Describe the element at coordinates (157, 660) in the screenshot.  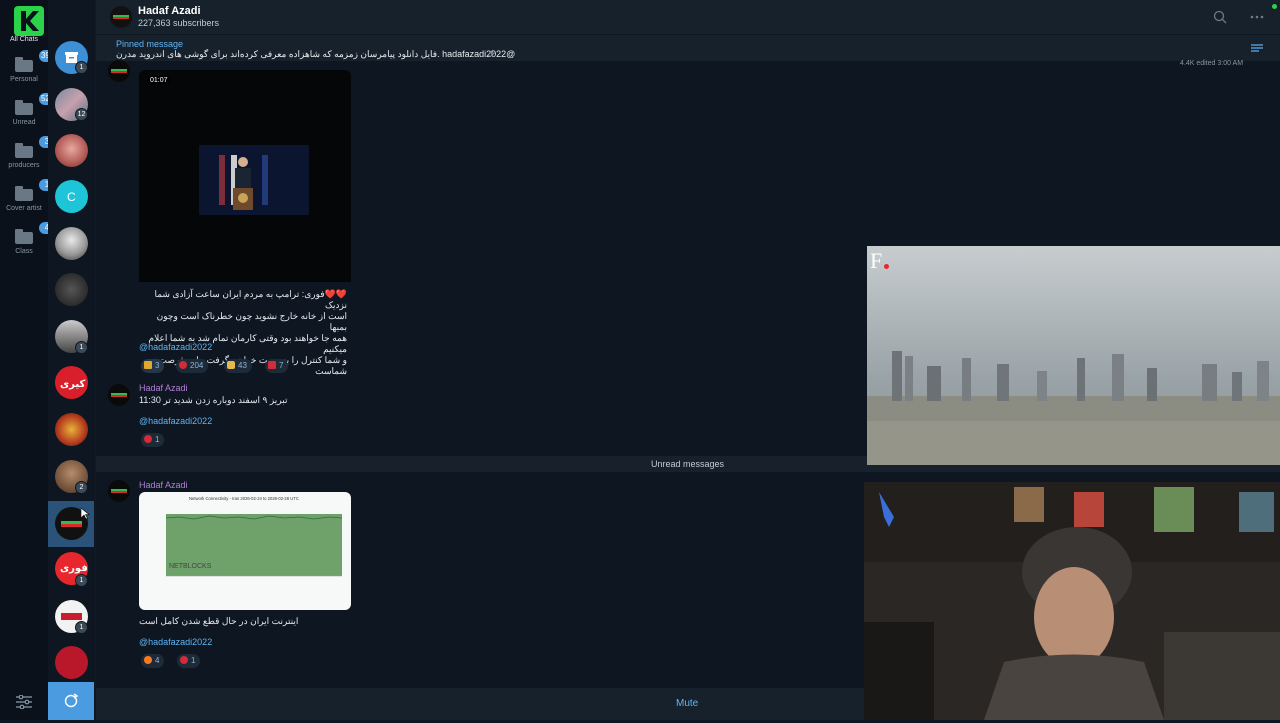
I see `reaction-count: 4` at that location.